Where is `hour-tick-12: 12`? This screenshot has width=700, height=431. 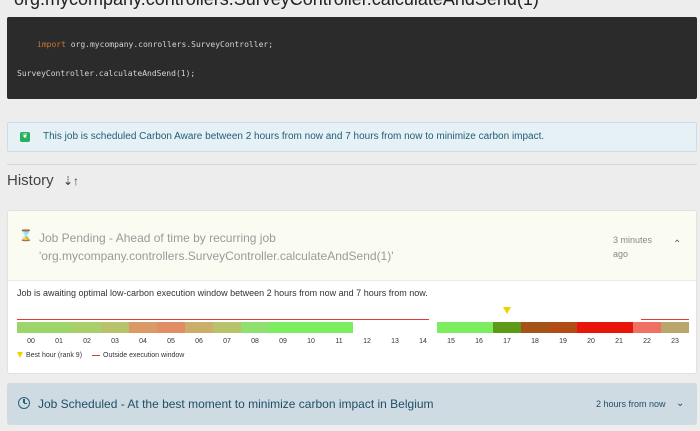
hour-tick-12: 12 is located at coordinates (367, 341).